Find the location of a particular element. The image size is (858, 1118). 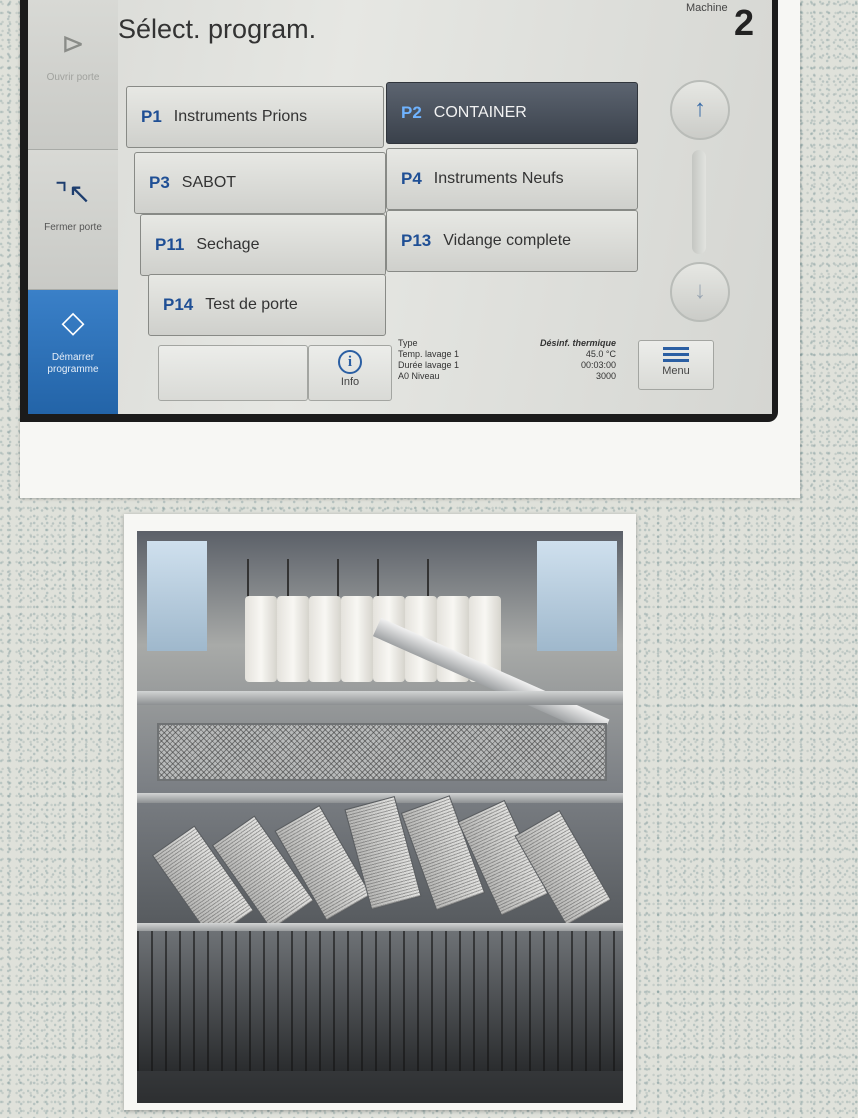

detail-value: 00:03:00 is located at coordinates (598, 365).